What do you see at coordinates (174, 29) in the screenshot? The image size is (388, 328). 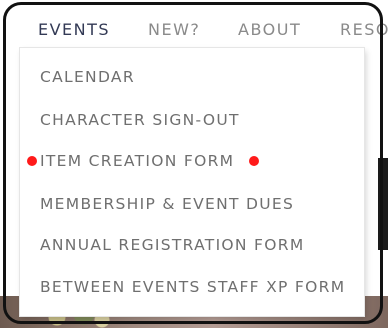 I see `nav-item-new: NEW?` at bounding box center [174, 29].